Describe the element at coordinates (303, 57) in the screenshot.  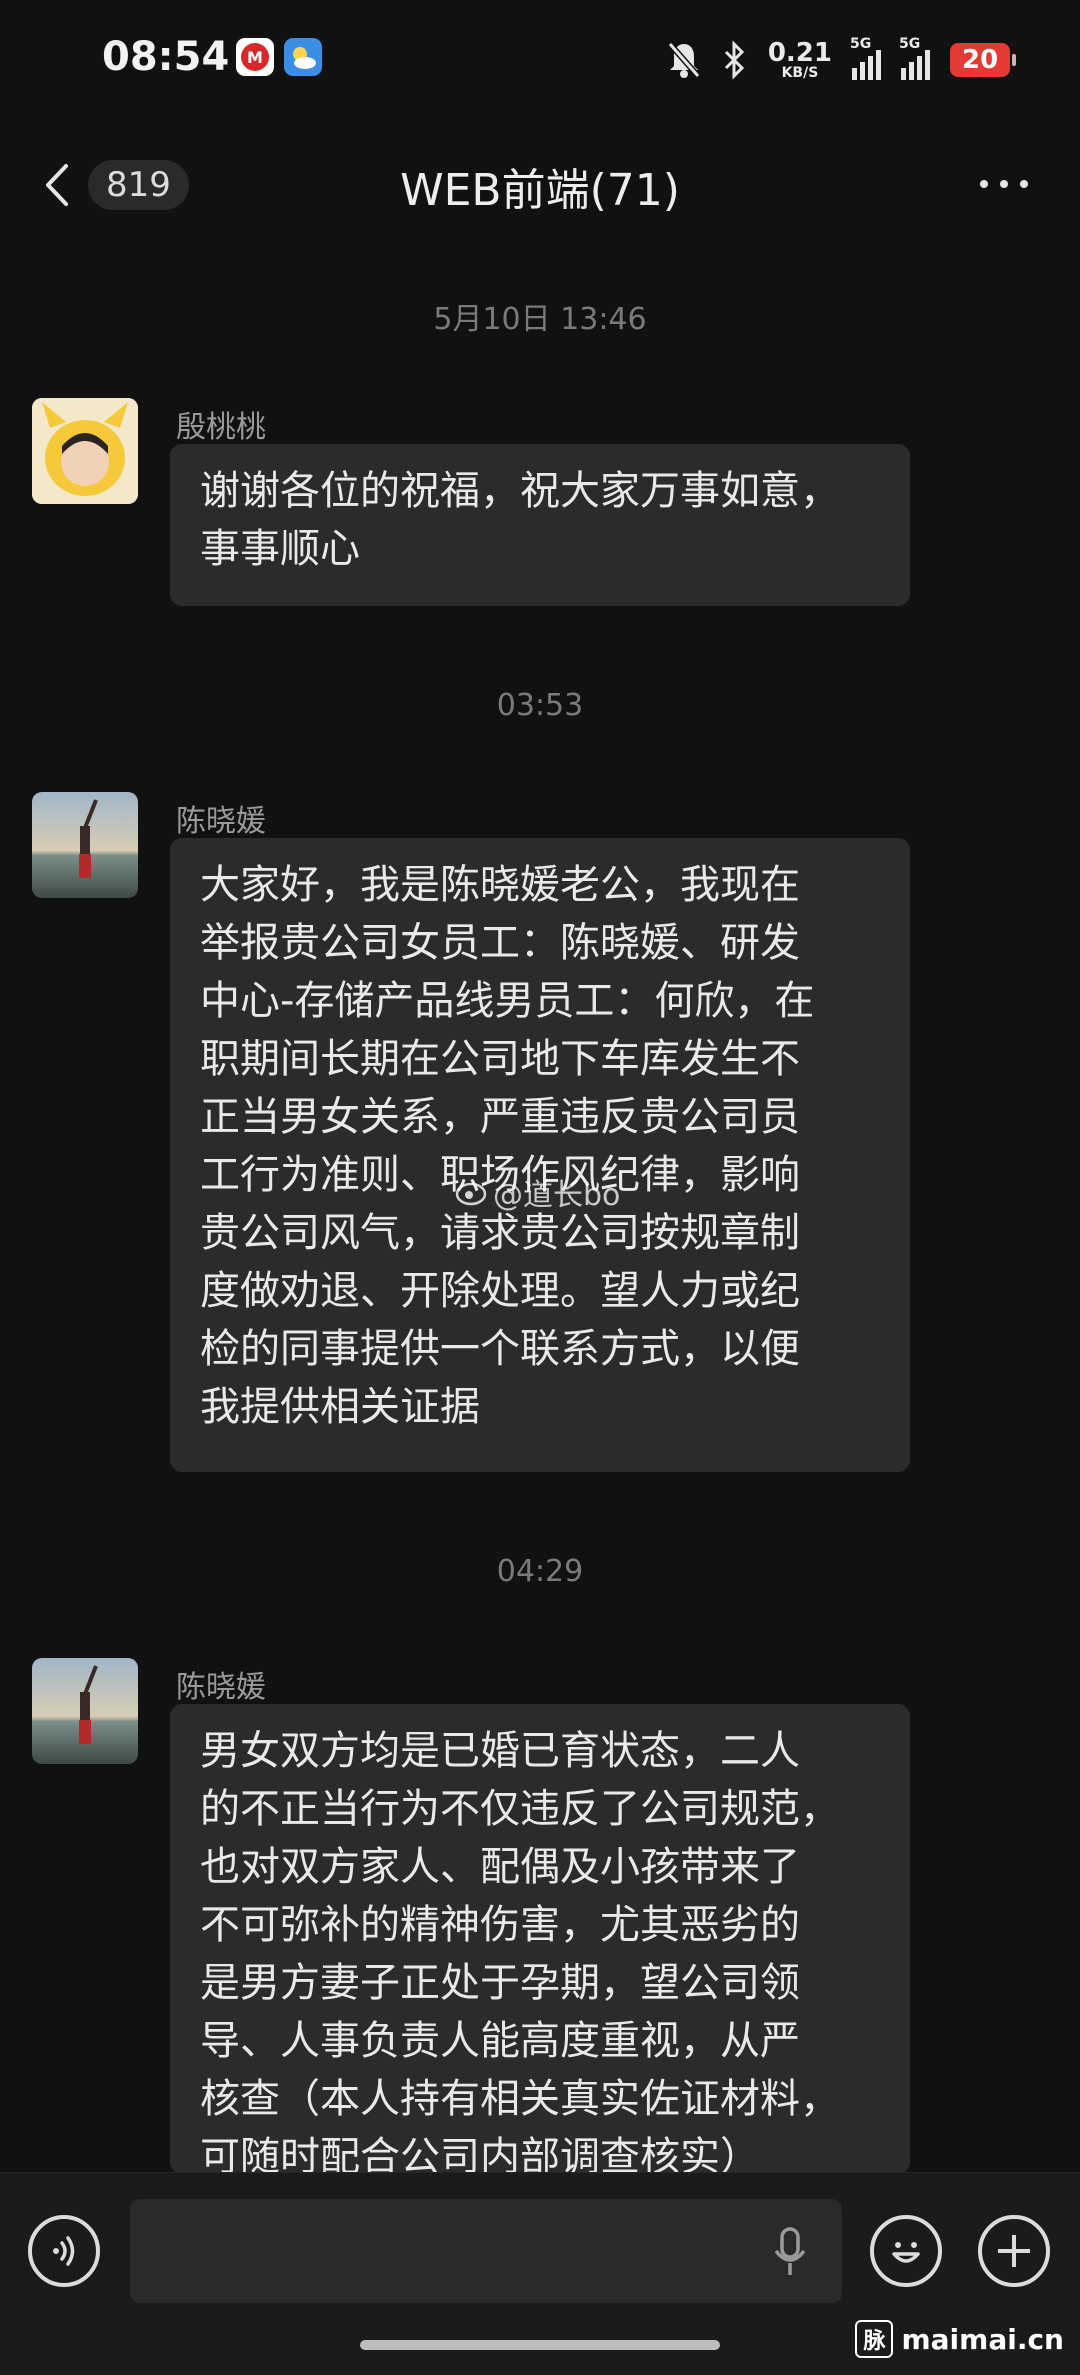
I see `weather-icon` at that location.